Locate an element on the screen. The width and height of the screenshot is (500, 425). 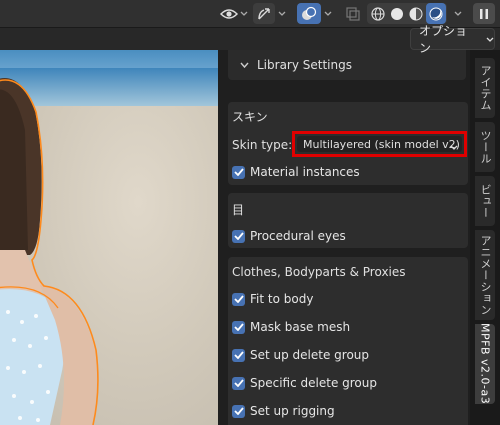
tab-mpfb: MPFB v2.0-a3 is located at coordinates (485, 364).